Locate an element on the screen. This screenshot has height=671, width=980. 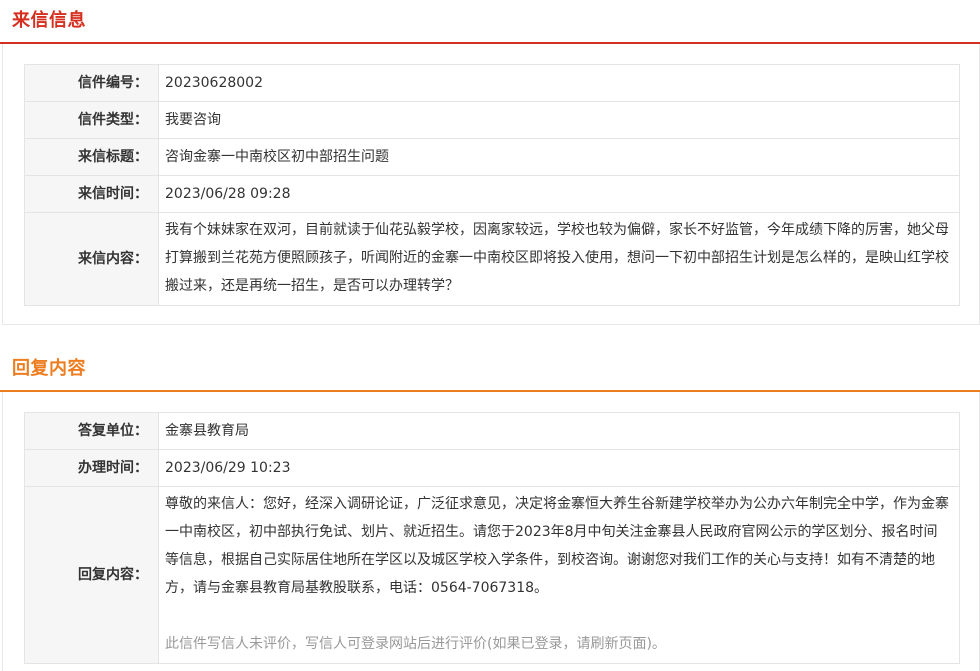
reply-unit-value: 金寨县教育局 is located at coordinates (559, 431).